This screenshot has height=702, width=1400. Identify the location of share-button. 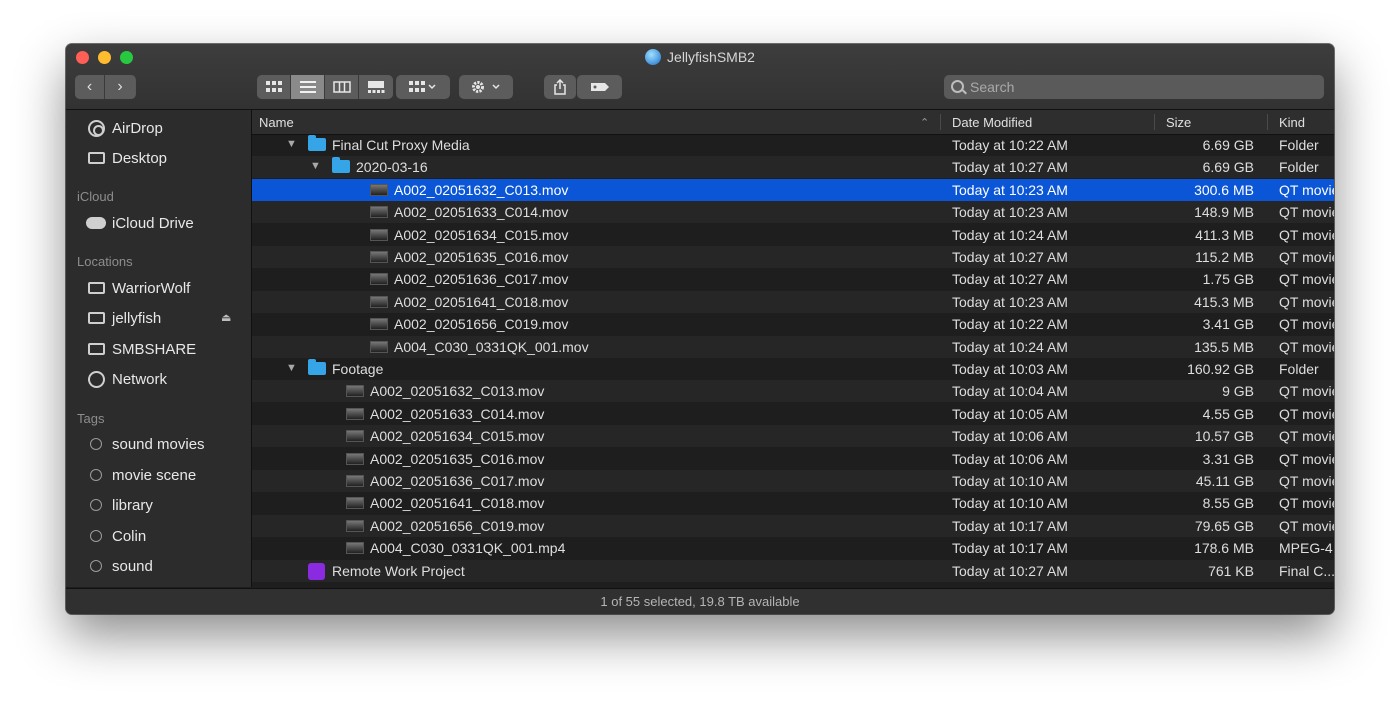
(560, 87).